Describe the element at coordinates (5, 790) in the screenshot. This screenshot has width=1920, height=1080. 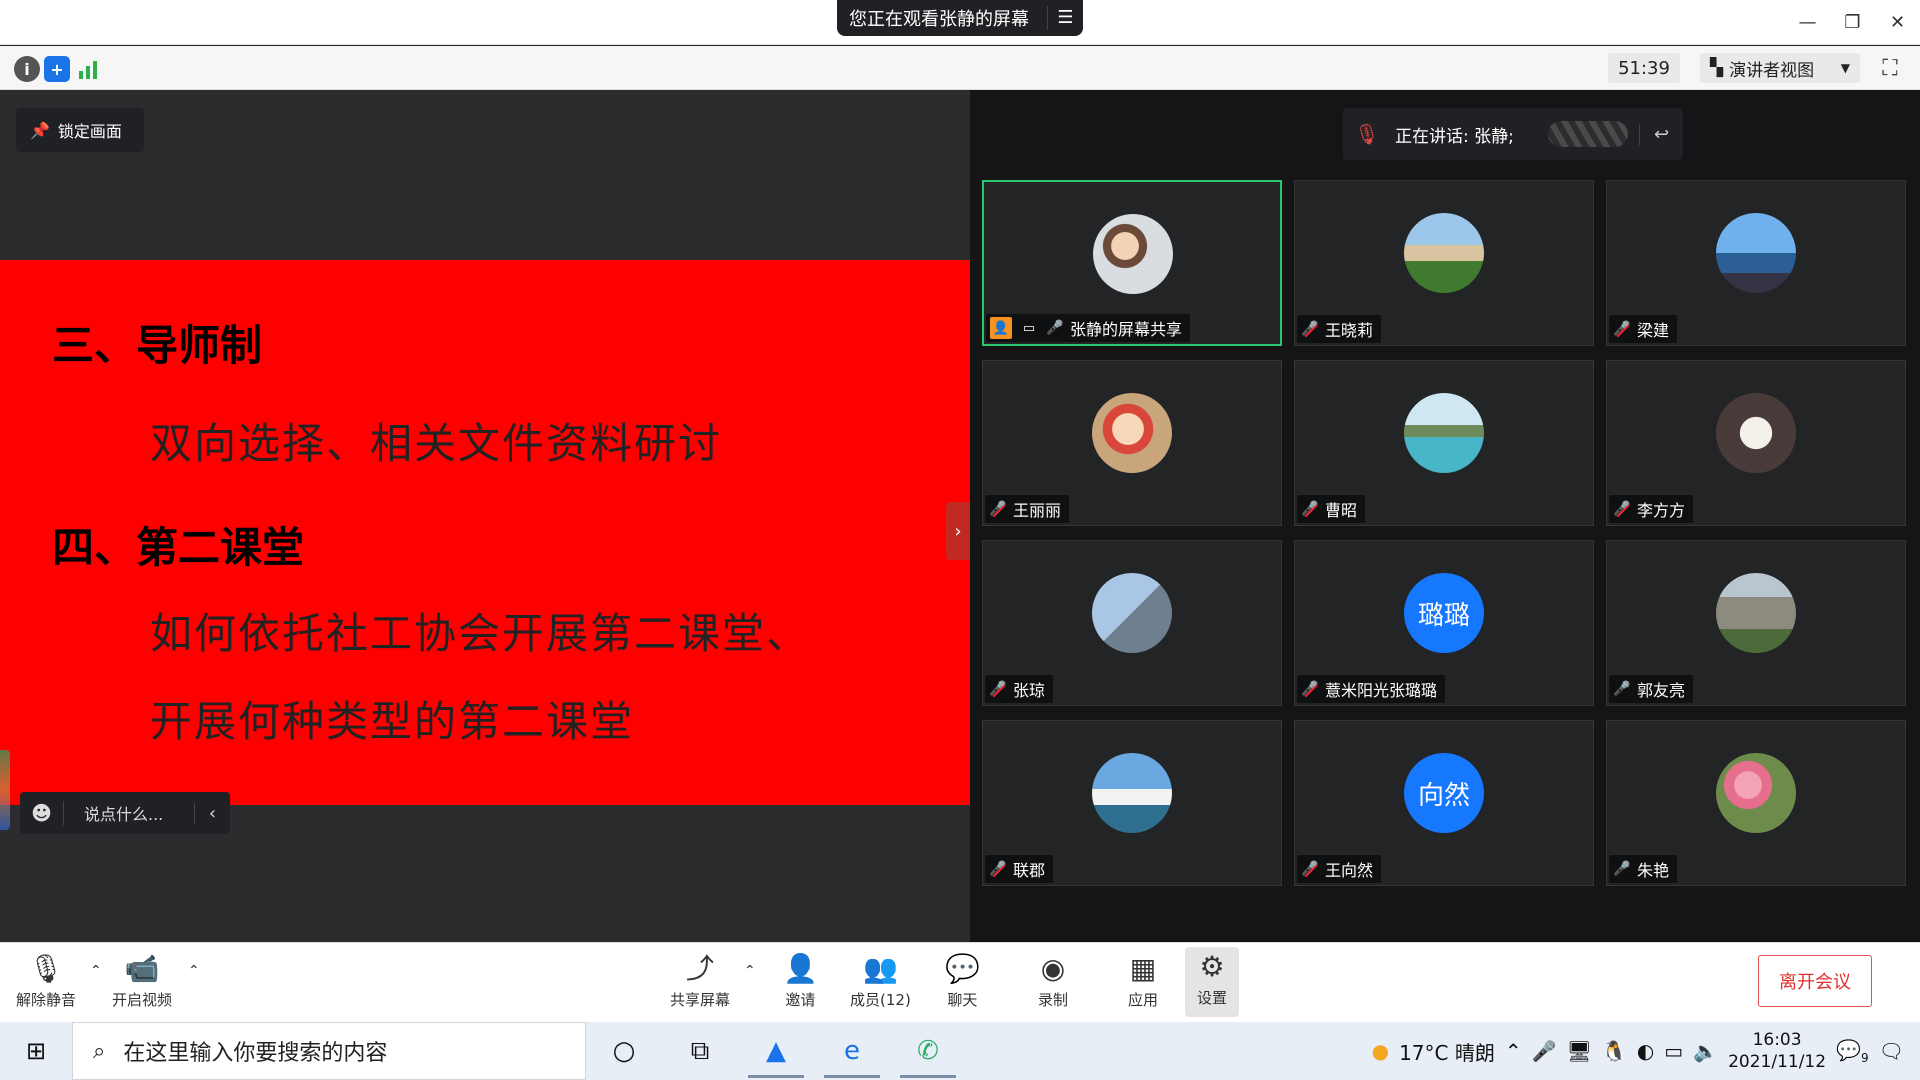
I see `side-handle` at that location.